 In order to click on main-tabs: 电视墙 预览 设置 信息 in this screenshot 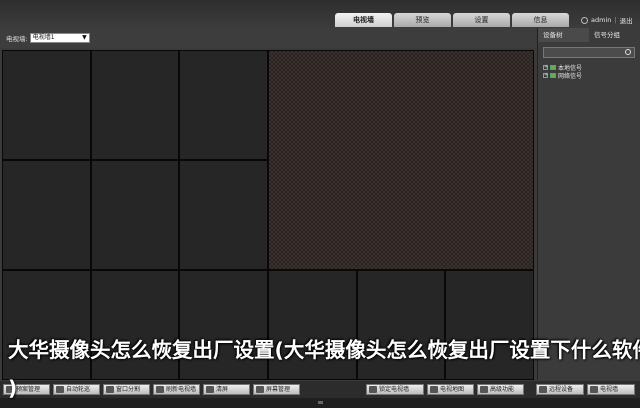, I will do `click(452, 20)`.